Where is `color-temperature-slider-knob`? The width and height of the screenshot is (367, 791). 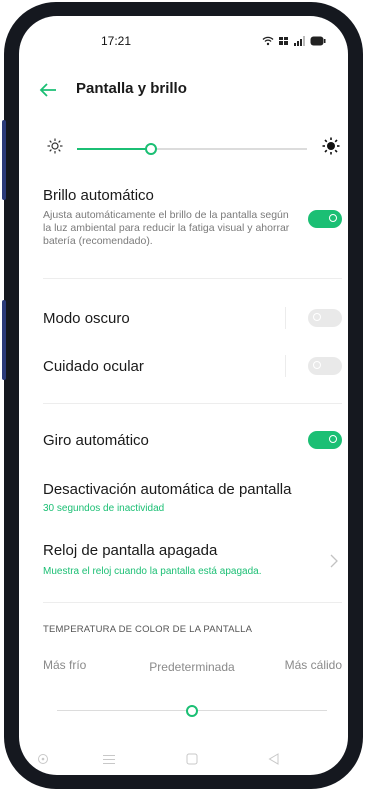 color-temperature-slider-knob is located at coordinates (192, 711).